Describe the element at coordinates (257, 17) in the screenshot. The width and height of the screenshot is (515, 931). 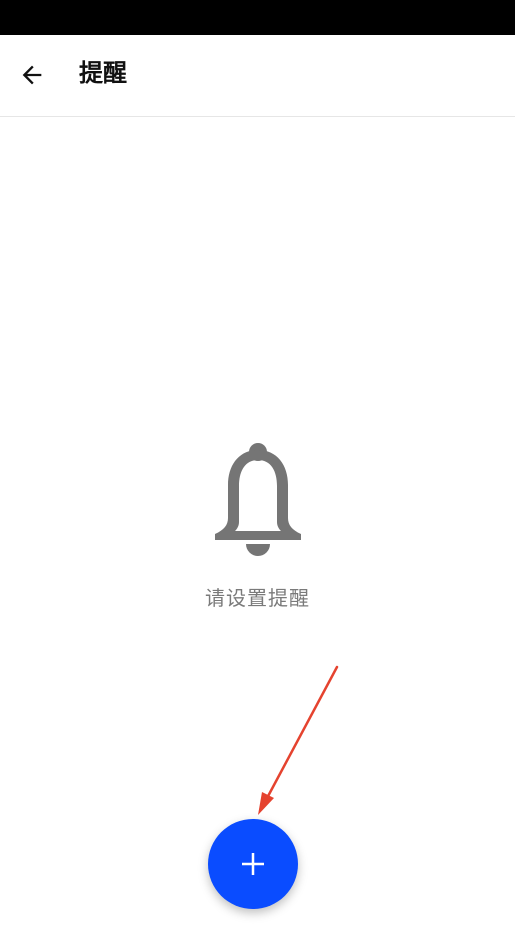
I see `status-bar` at that location.